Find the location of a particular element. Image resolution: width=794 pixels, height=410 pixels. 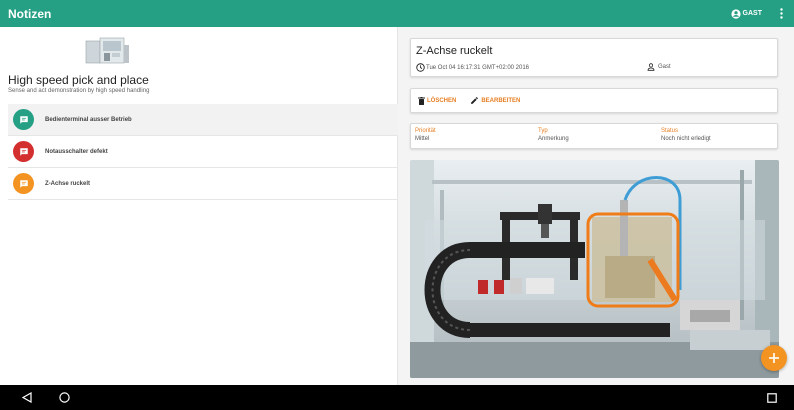

more-menu-button is located at coordinates (781, 14).